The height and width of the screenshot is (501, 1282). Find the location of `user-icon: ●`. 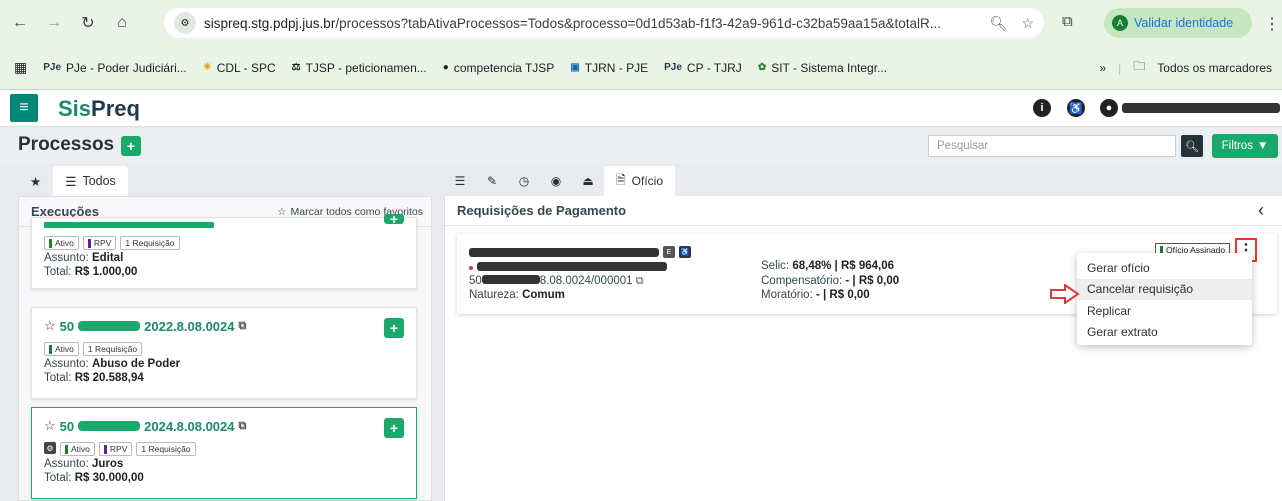

user-icon: ● is located at coordinates (1109, 108).